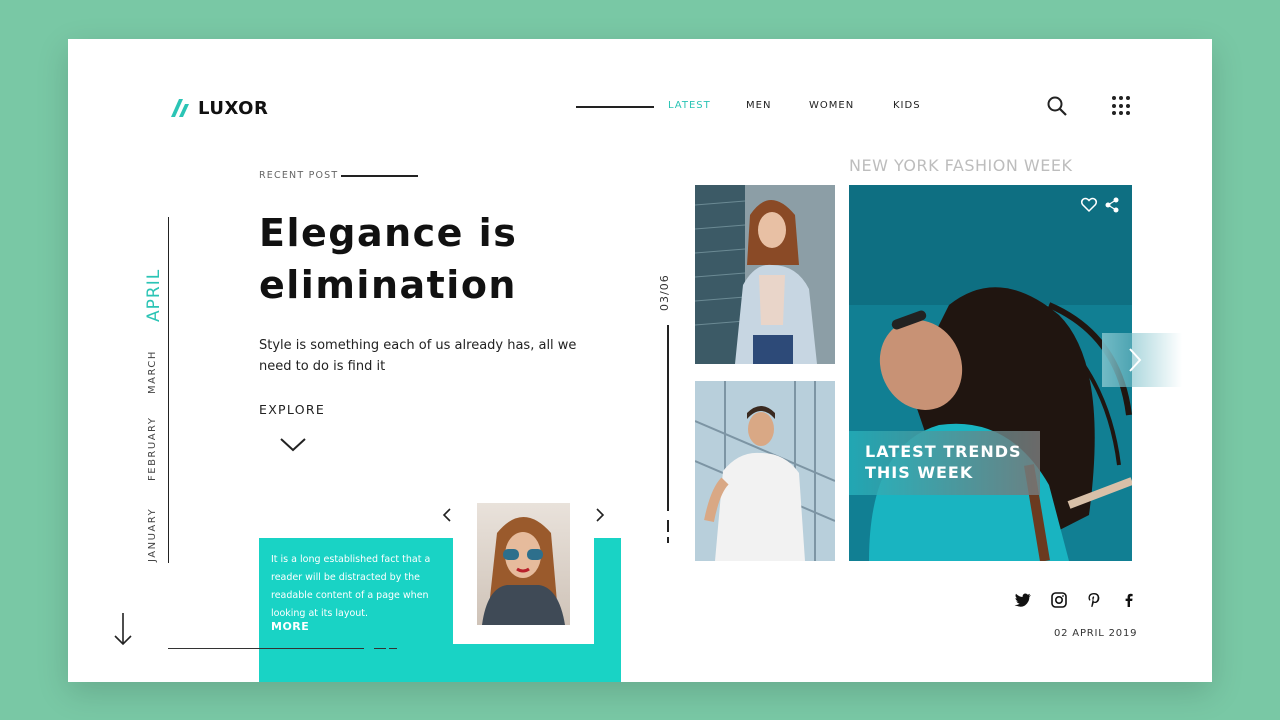 Image resolution: width=1280 pixels, height=720 pixels. I want to click on nav-women: WOMEN, so click(831, 105).